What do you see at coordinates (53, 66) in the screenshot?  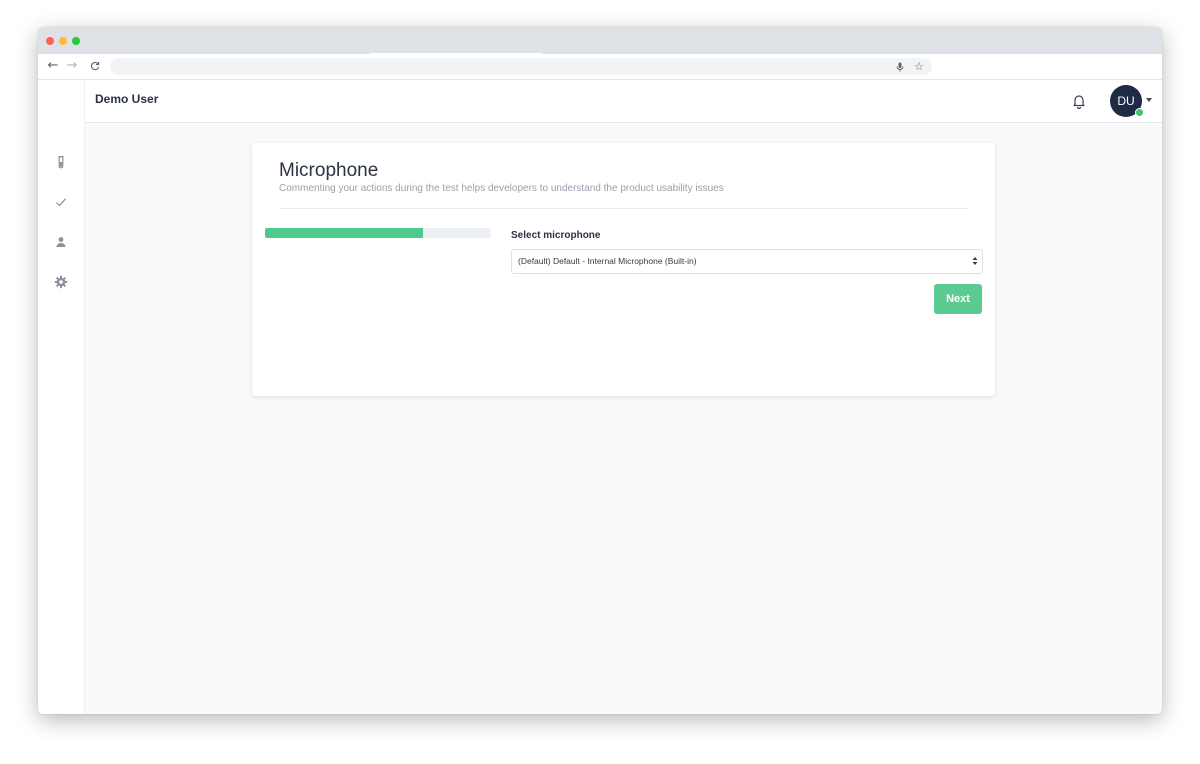 I see `back-arrow-icon: ←` at bounding box center [53, 66].